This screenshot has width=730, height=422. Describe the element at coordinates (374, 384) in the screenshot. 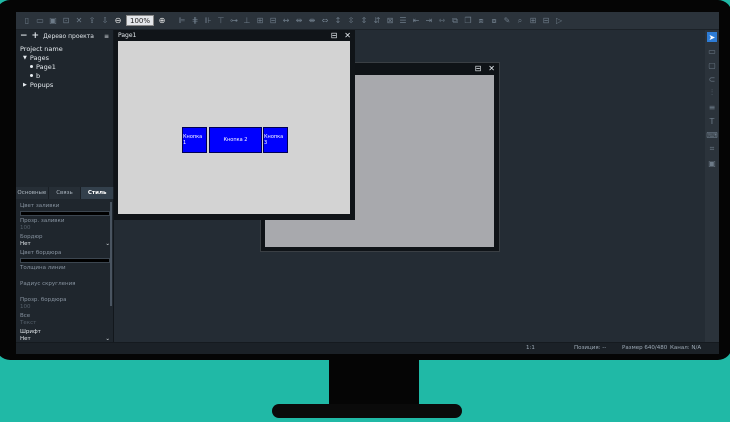

I see `monitor-stand-neck` at that location.